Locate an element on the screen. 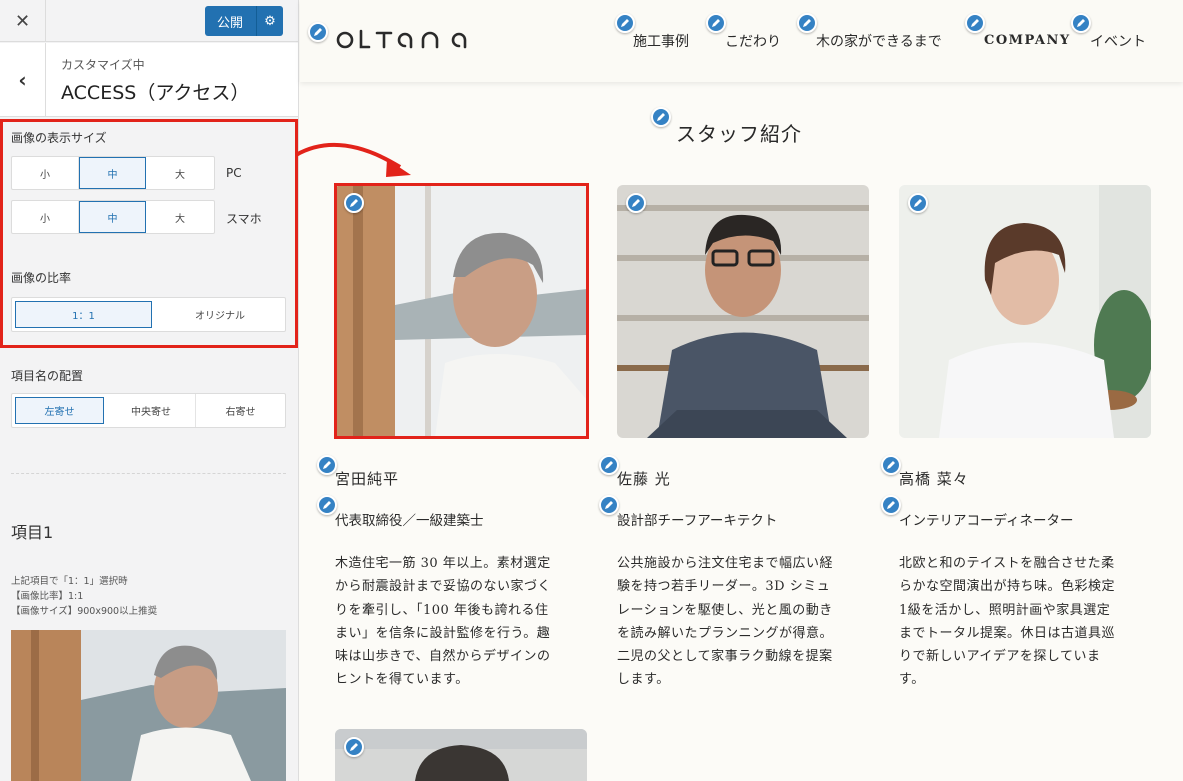  desc-line: りで新しいアイデアを探していま is located at coordinates (1000, 657).